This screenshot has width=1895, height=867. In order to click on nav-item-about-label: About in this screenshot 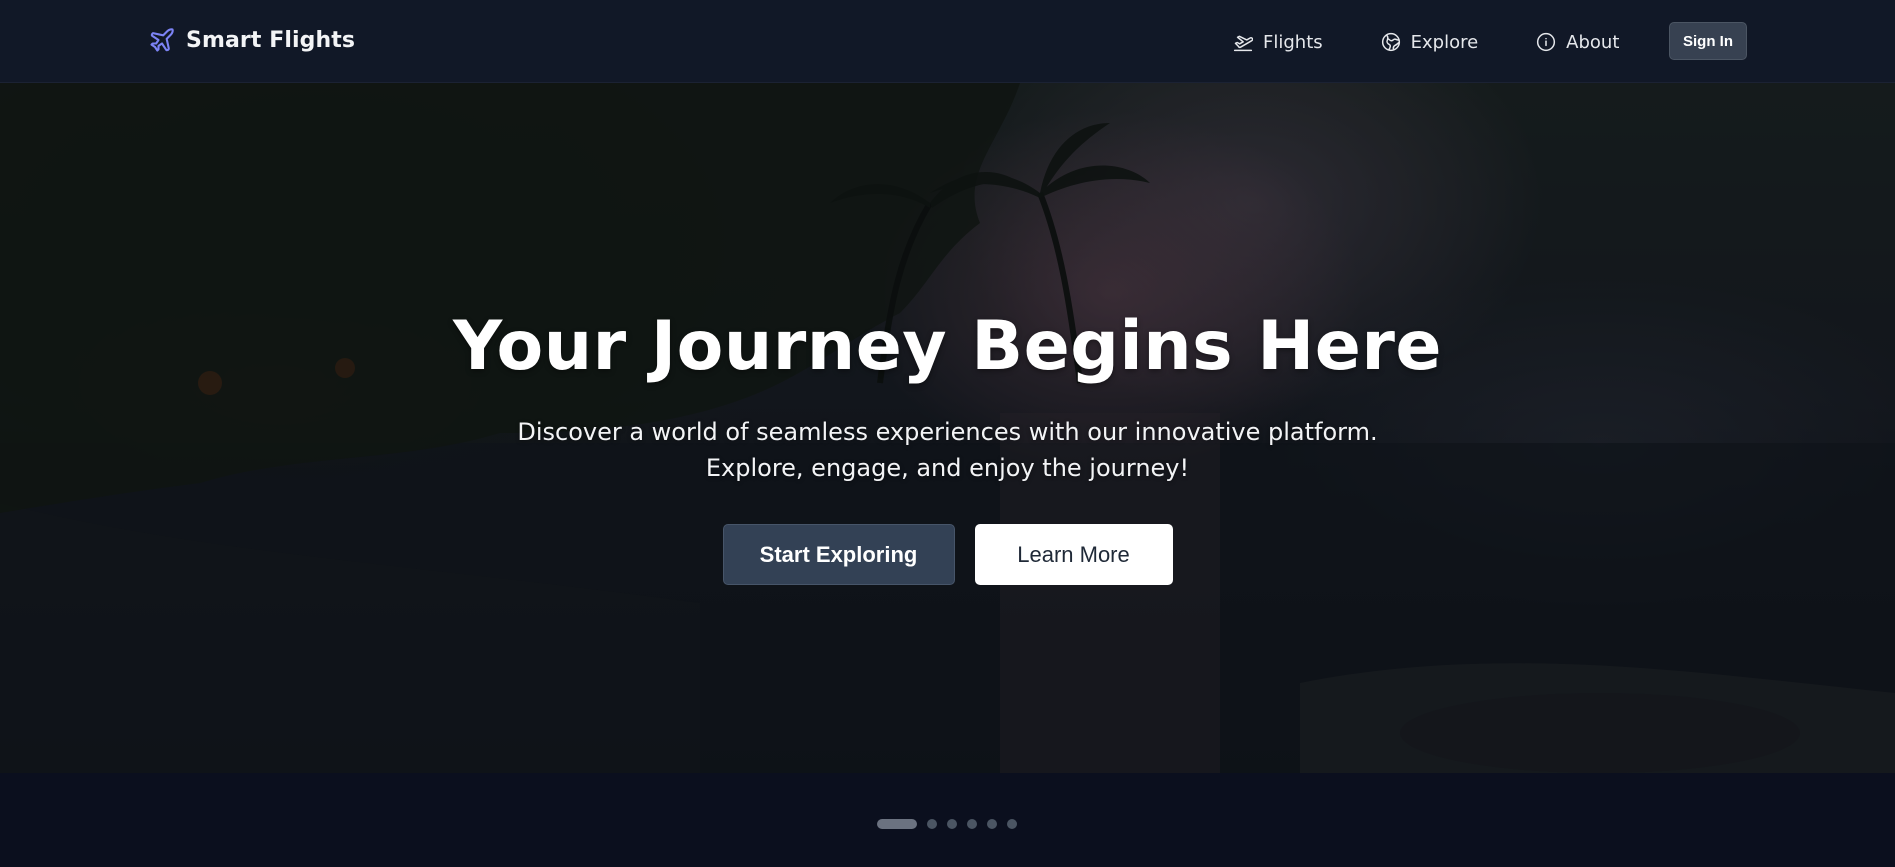, I will do `click(1593, 42)`.